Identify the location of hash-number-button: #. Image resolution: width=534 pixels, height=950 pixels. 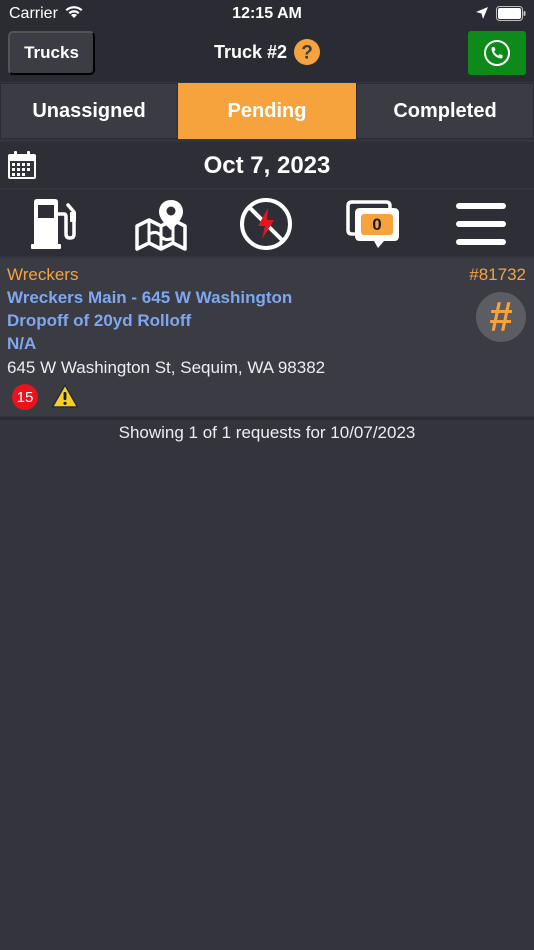
(501, 317).